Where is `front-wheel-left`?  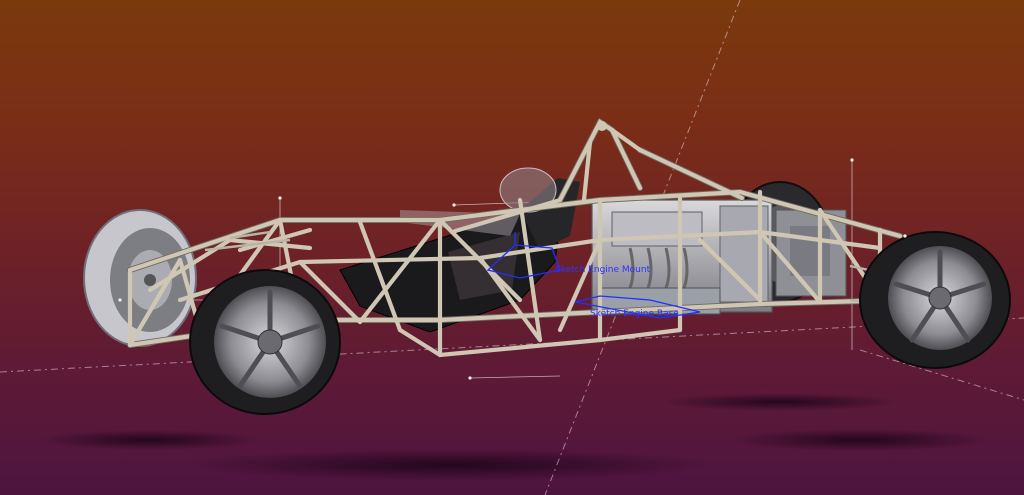 front-wheel-left is located at coordinates (935, 300).